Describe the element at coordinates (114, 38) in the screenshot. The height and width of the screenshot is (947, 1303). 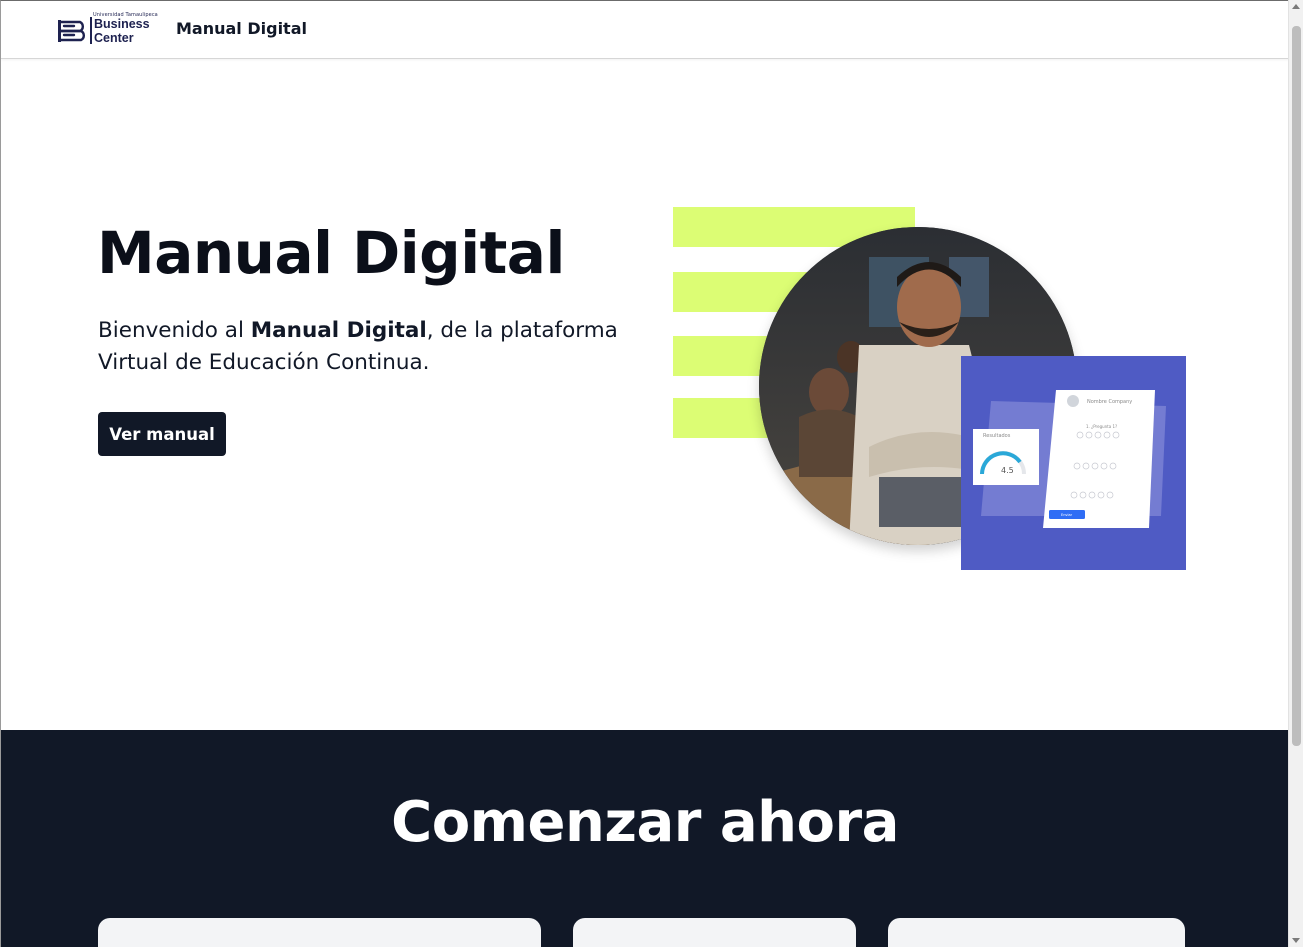
I see `logo-text-center: Center` at that location.